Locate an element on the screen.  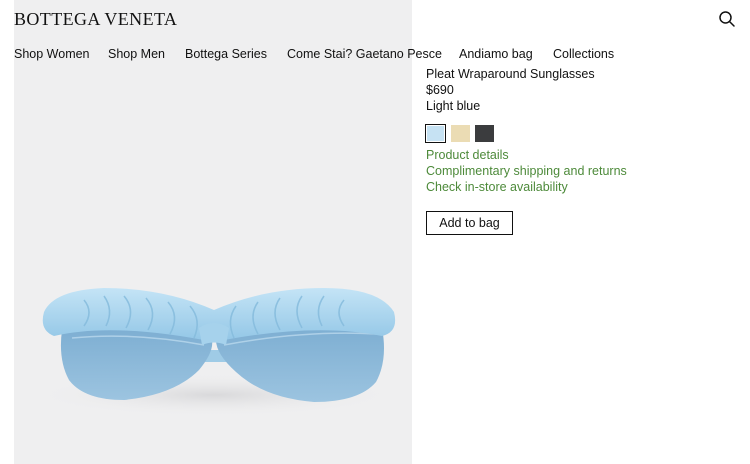
nav-bottega-series: Bottega Series is located at coordinates (226, 54).